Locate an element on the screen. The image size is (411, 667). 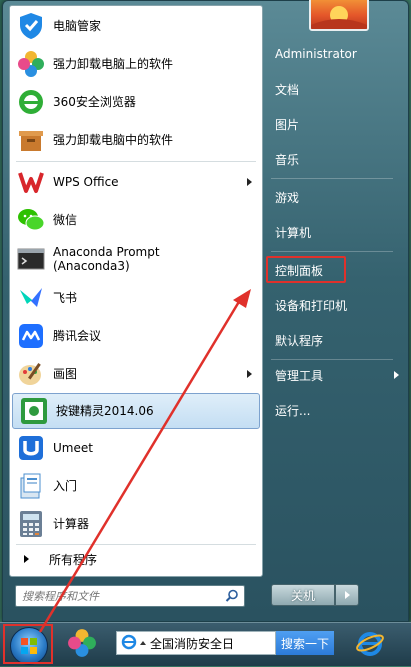
caret-up-icon is located at coordinates (143, 643).